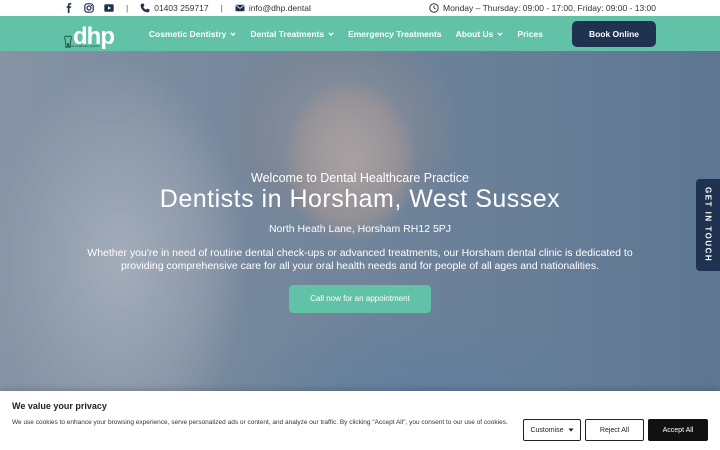 This screenshot has height=450, width=720. I want to click on get-in-touch-label: GET IN TOUCH, so click(708, 225).